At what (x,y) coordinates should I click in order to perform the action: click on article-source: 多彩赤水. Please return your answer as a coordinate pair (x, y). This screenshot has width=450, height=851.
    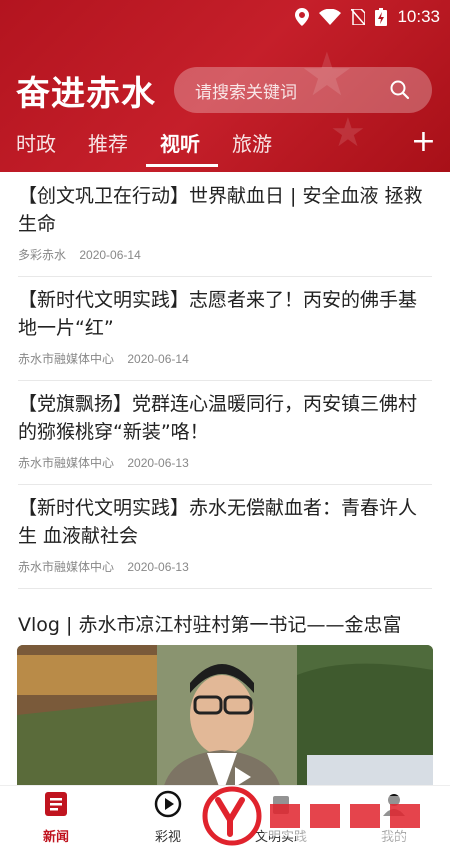
    Looking at the image, I should click on (42, 255).